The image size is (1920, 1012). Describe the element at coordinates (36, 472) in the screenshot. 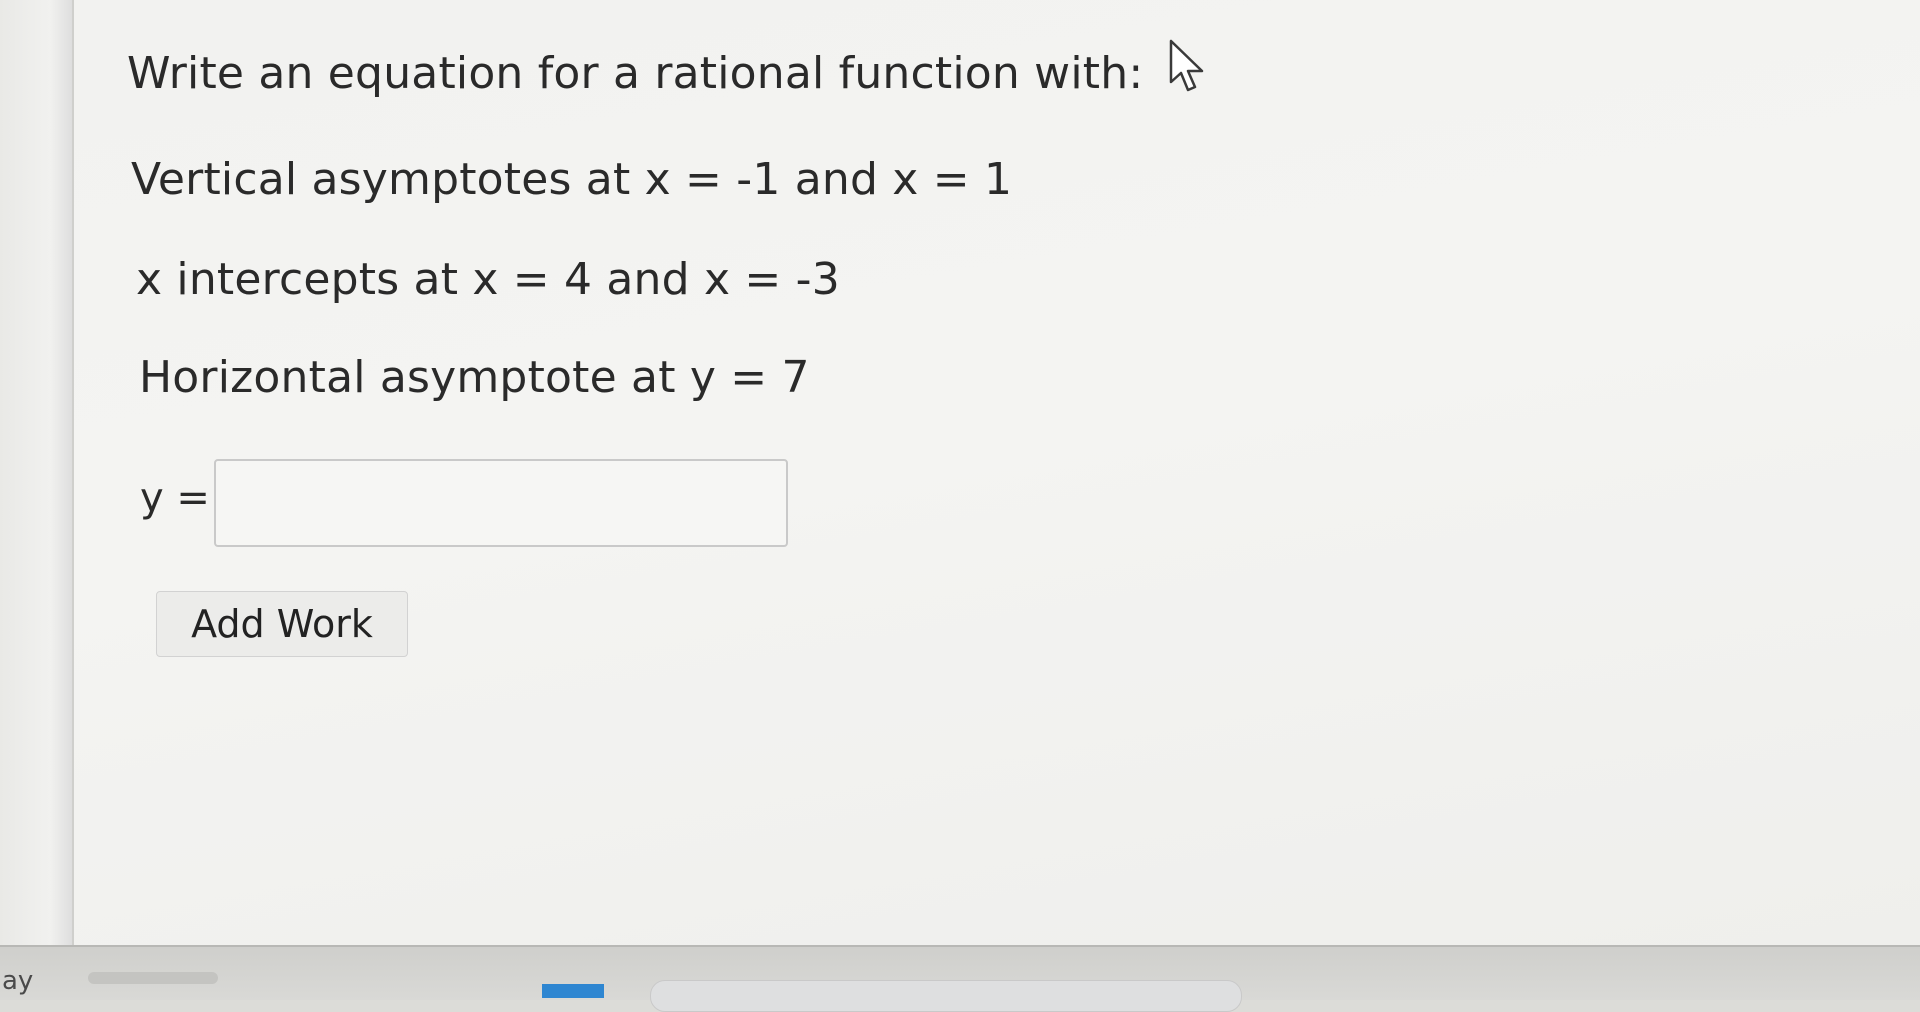

I see `left-strip` at that location.